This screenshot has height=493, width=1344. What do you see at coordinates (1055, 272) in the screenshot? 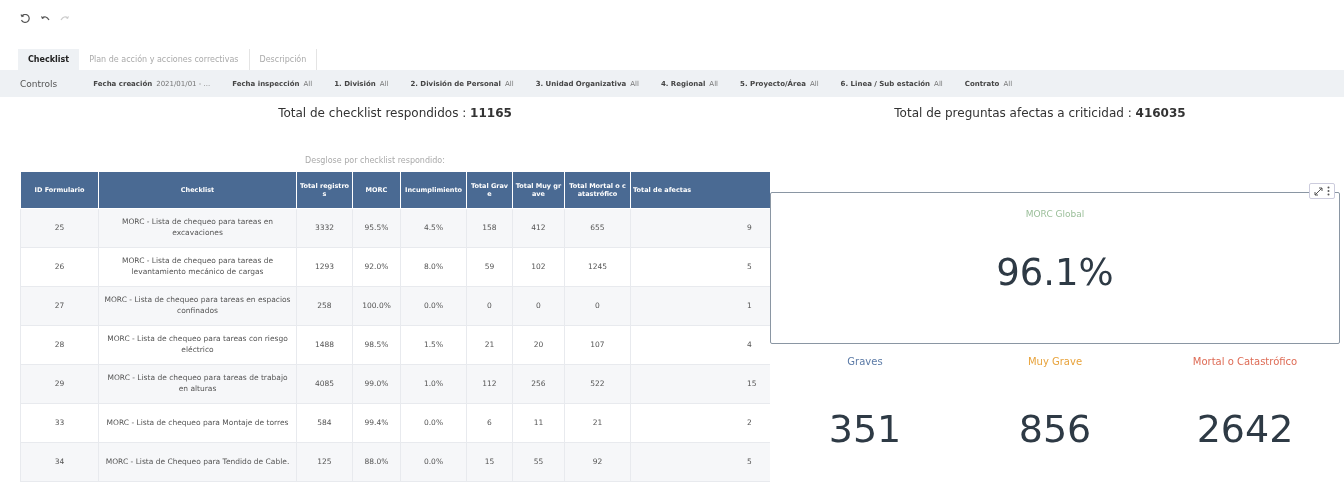
I see `kpi-value: 96.1%` at bounding box center [1055, 272].